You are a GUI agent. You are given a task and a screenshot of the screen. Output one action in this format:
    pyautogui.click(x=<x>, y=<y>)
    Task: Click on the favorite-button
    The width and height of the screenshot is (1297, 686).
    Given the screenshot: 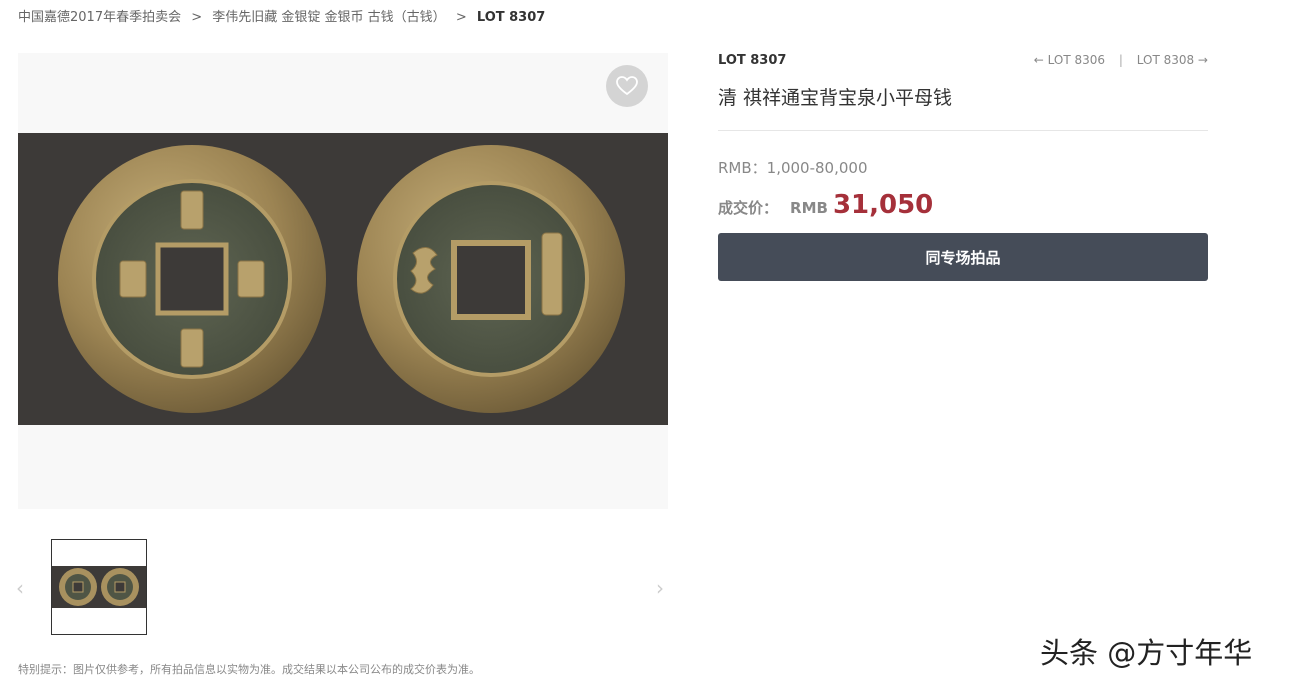 What is the action you would take?
    pyautogui.click(x=627, y=86)
    